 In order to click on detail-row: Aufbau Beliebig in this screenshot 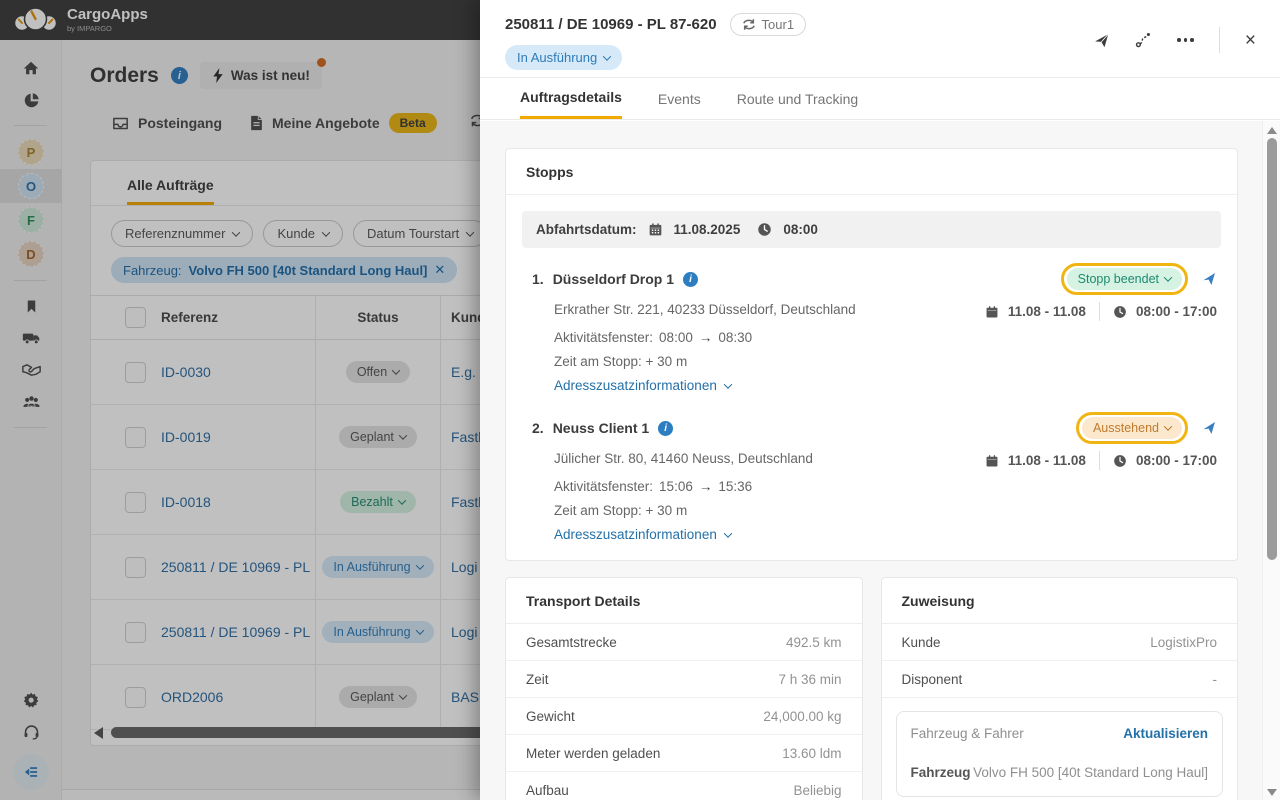, I will do `click(684, 786)`.